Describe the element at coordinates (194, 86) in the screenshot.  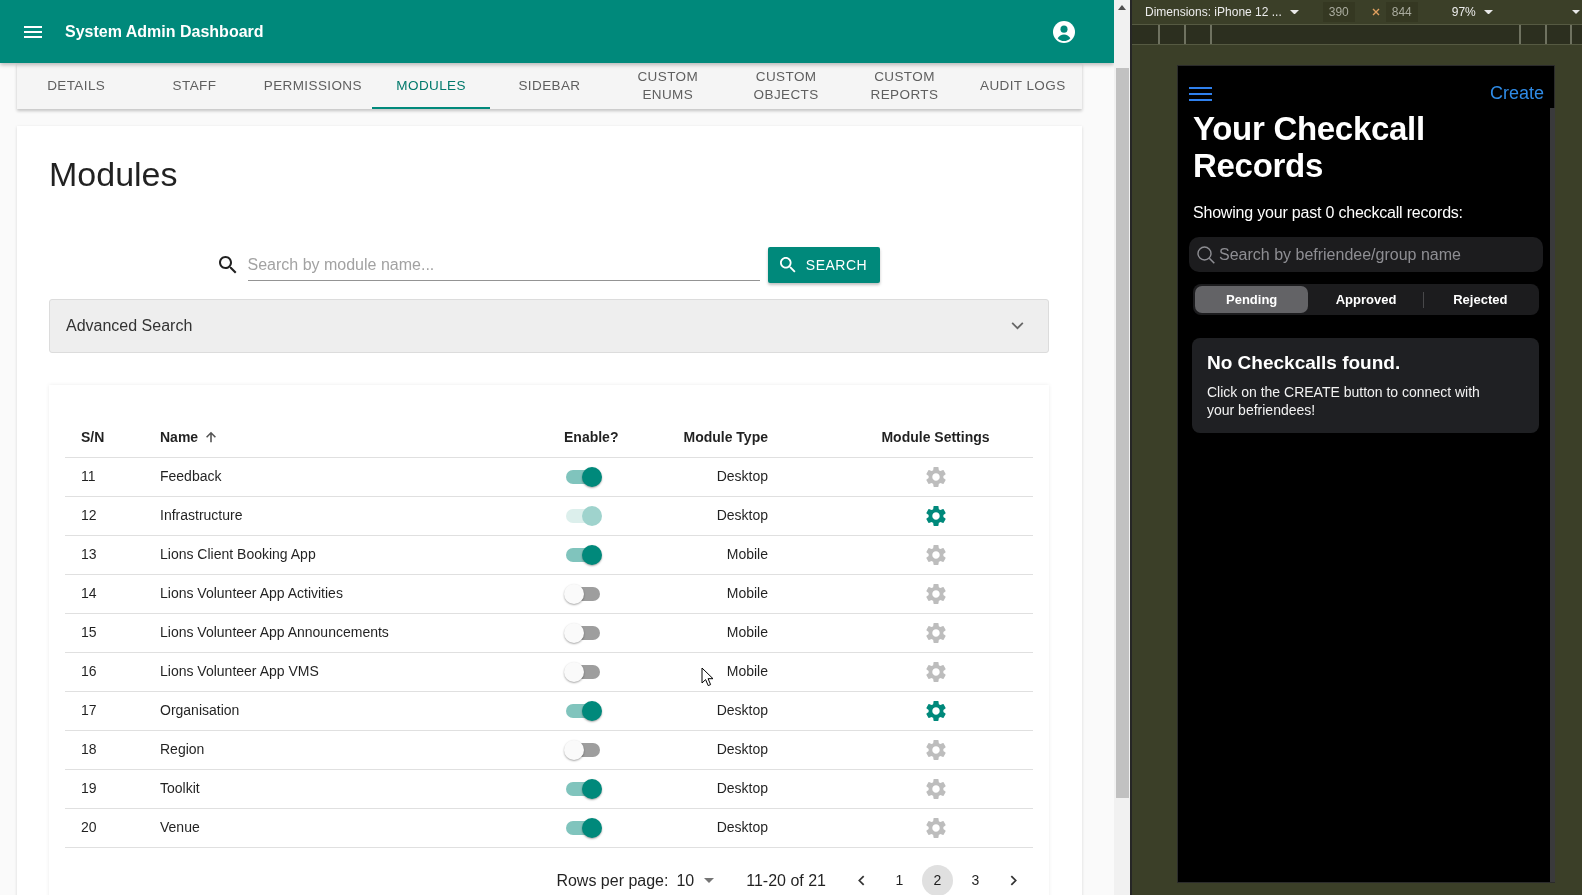
I see `tab: STAFF` at that location.